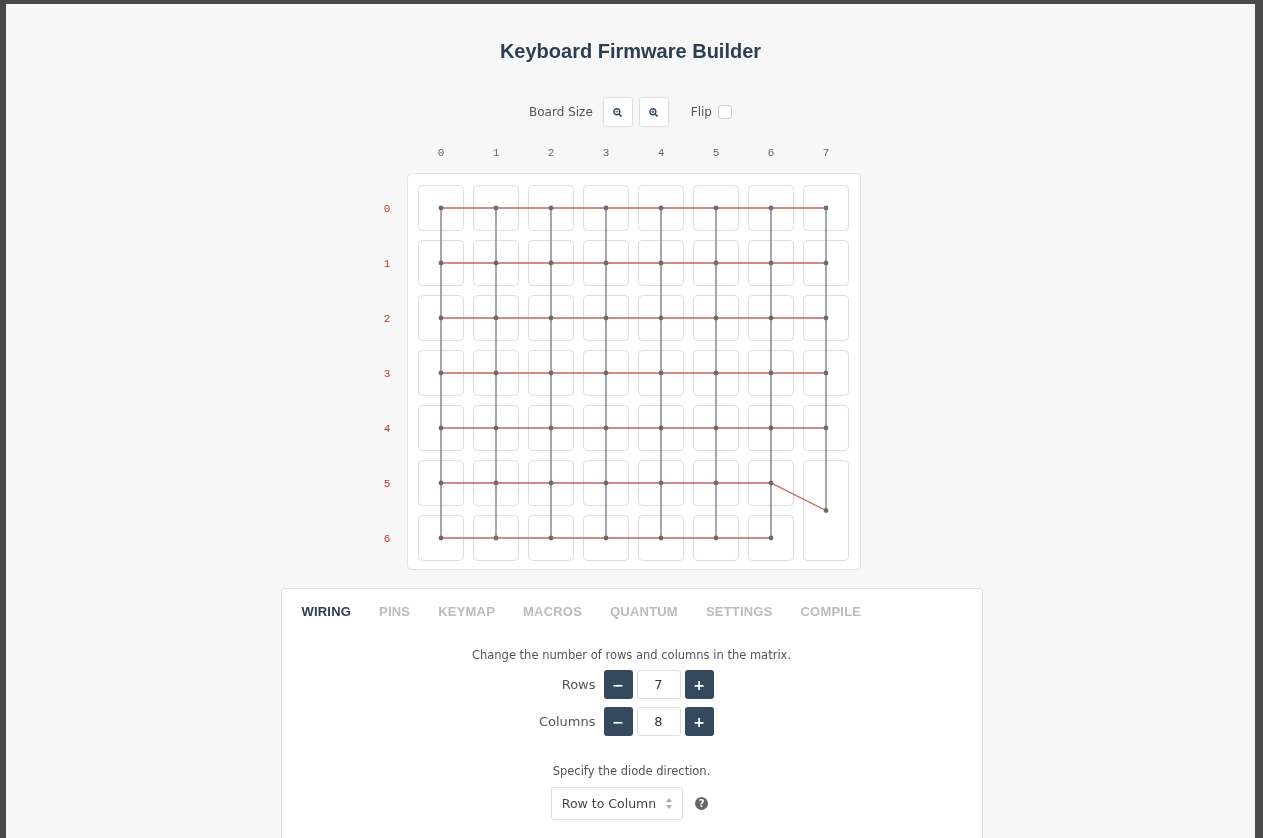 This screenshot has width=1263, height=838. Describe the element at coordinates (617, 112) in the screenshot. I see `zoom-out-button` at that location.